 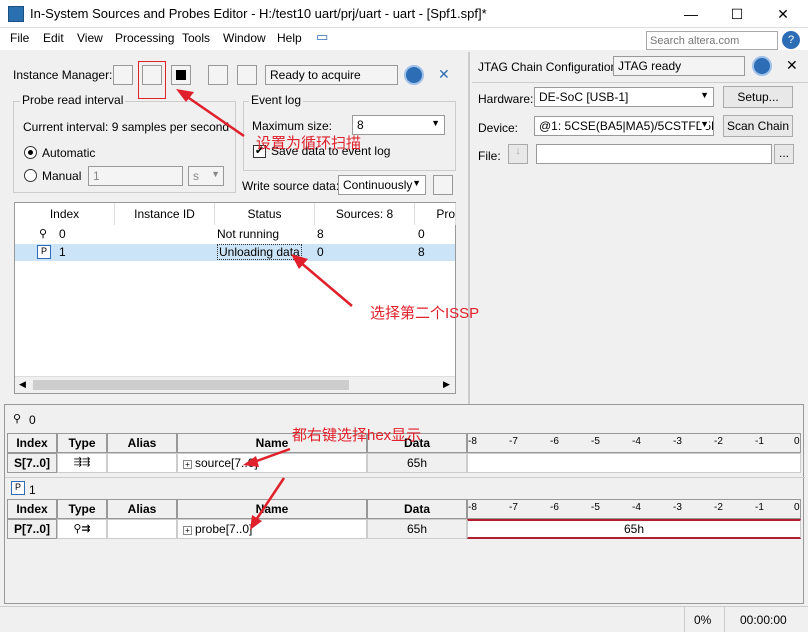 What do you see at coordinates (357, 435) in the screenshot?
I see `annotation-right-click-hex: 都右键选择hex显示` at bounding box center [357, 435].